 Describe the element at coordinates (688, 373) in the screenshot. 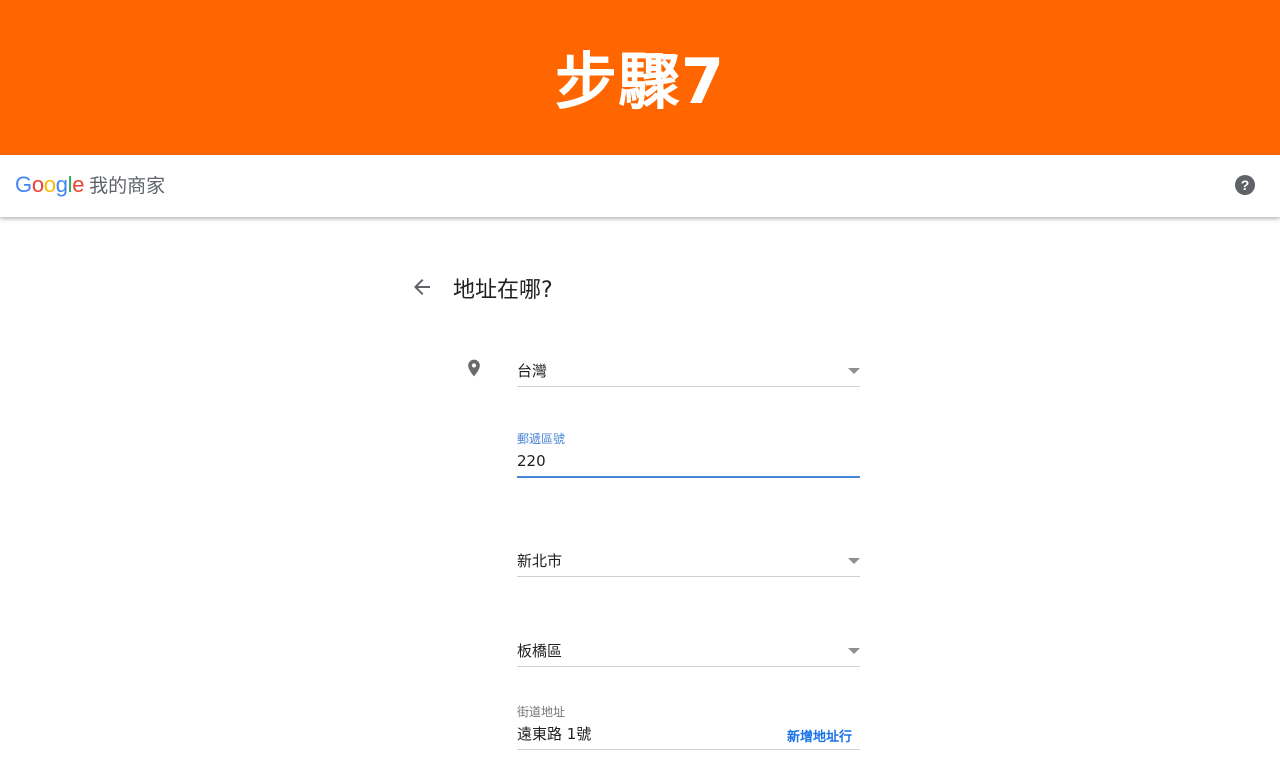

I see `country-select: 台灣` at that location.